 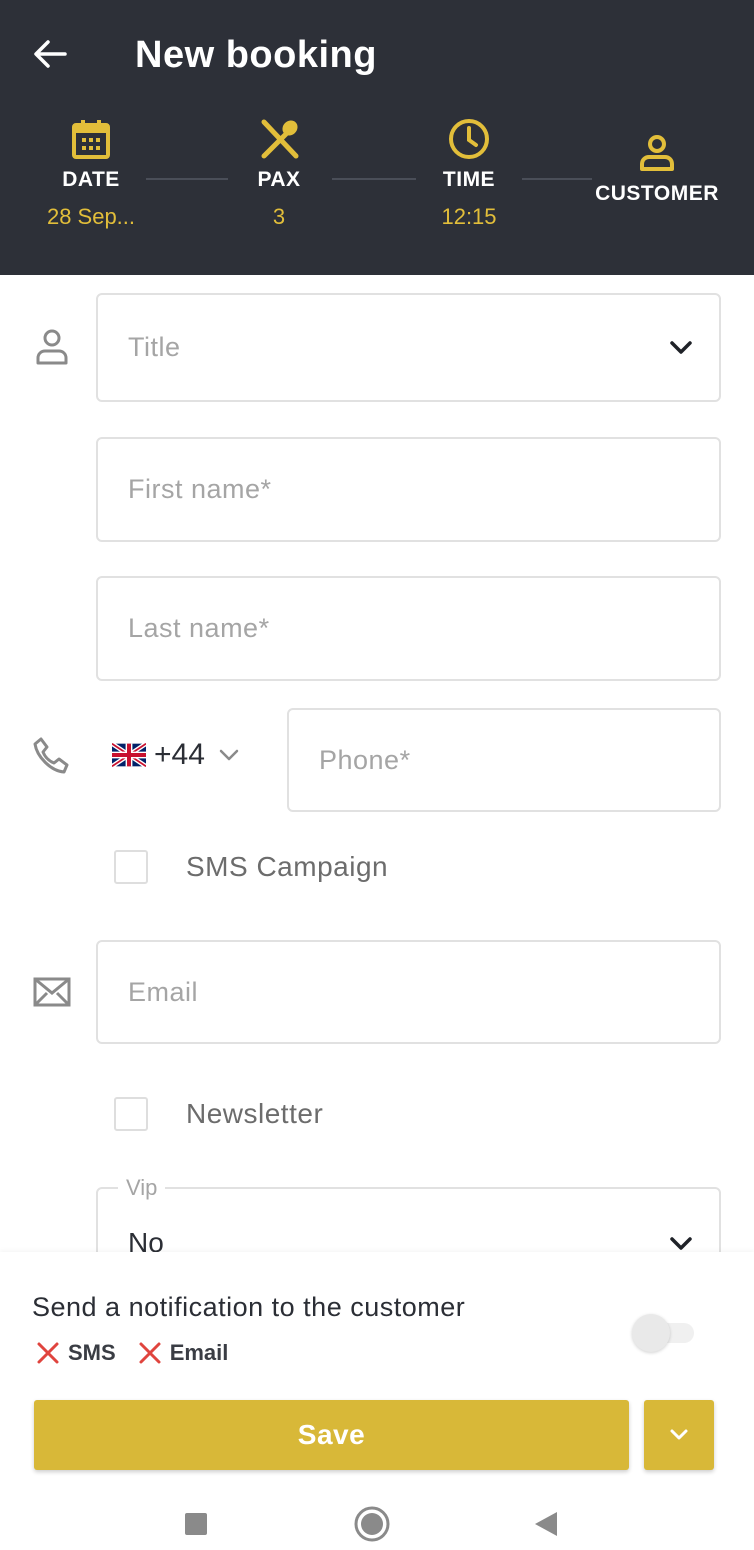 What do you see at coordinates (279, 179) in the screenshot?
I see `step-pax-label: PAX` at bounding box center [279, 179].